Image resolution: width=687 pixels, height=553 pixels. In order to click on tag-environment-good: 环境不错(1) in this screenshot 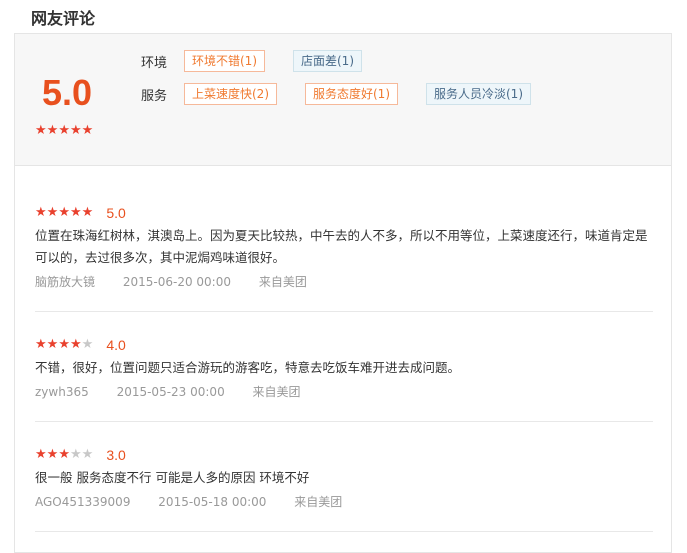, I will do `click(224, 61)`.